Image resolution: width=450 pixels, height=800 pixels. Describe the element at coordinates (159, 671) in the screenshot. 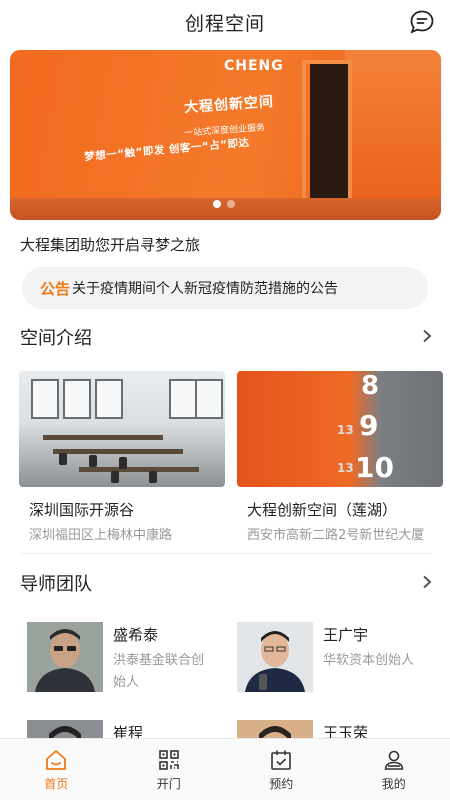

I see `mentor-desc: 洪泰基金联合创始人` at that location.